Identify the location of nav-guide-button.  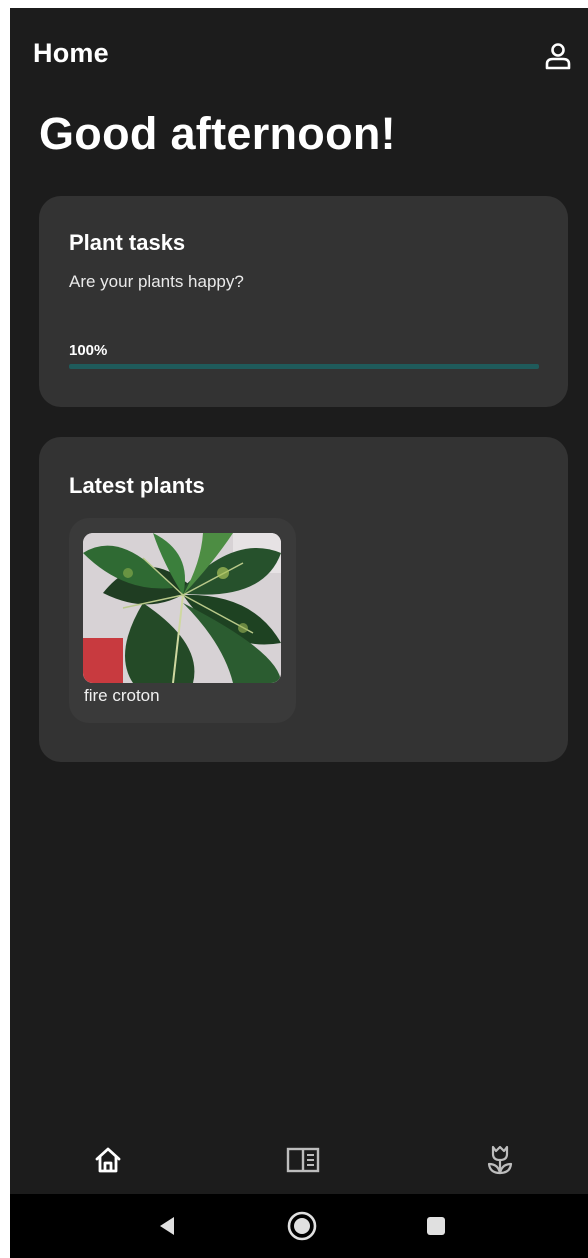
(303, 1160).